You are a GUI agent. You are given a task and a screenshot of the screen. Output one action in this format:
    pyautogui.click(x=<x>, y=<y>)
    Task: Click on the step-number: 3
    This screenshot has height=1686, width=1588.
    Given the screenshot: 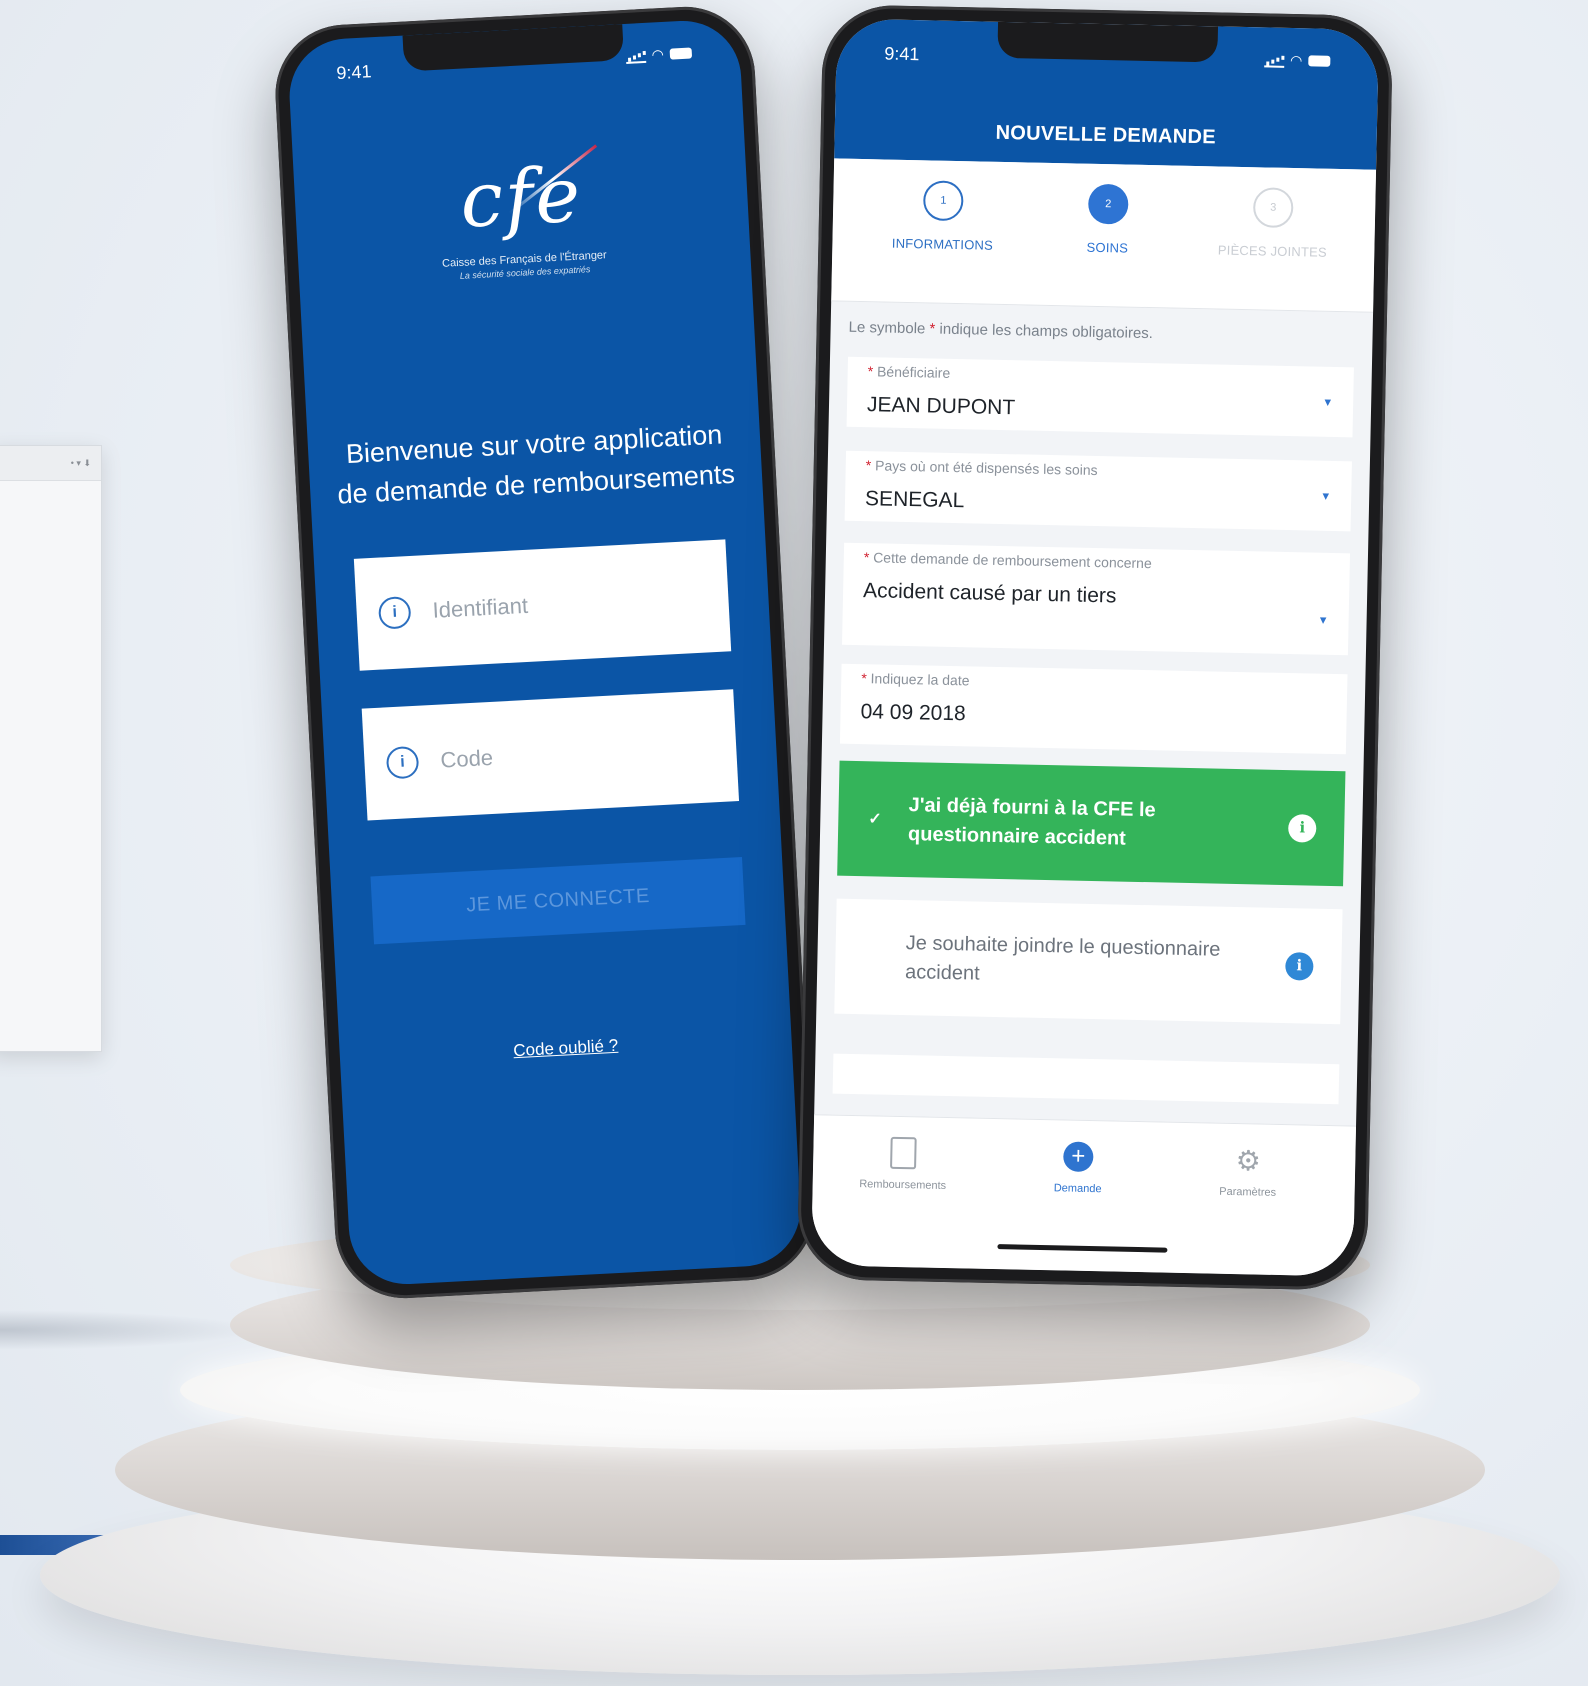 What is the action you would take?
    pyautogui.click(x=1273, y=208)
    